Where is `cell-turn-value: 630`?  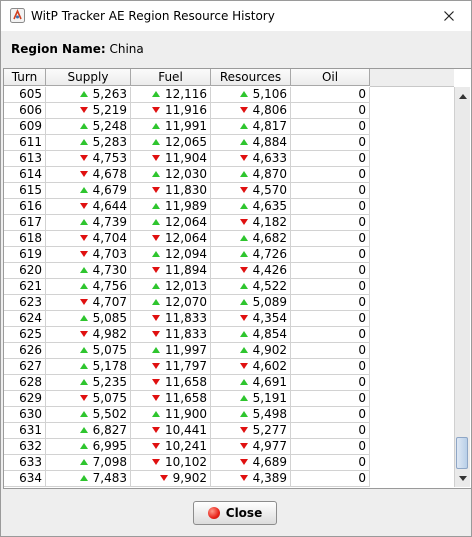
cell-turn-value: 630 is located at coordinates (30, 414).